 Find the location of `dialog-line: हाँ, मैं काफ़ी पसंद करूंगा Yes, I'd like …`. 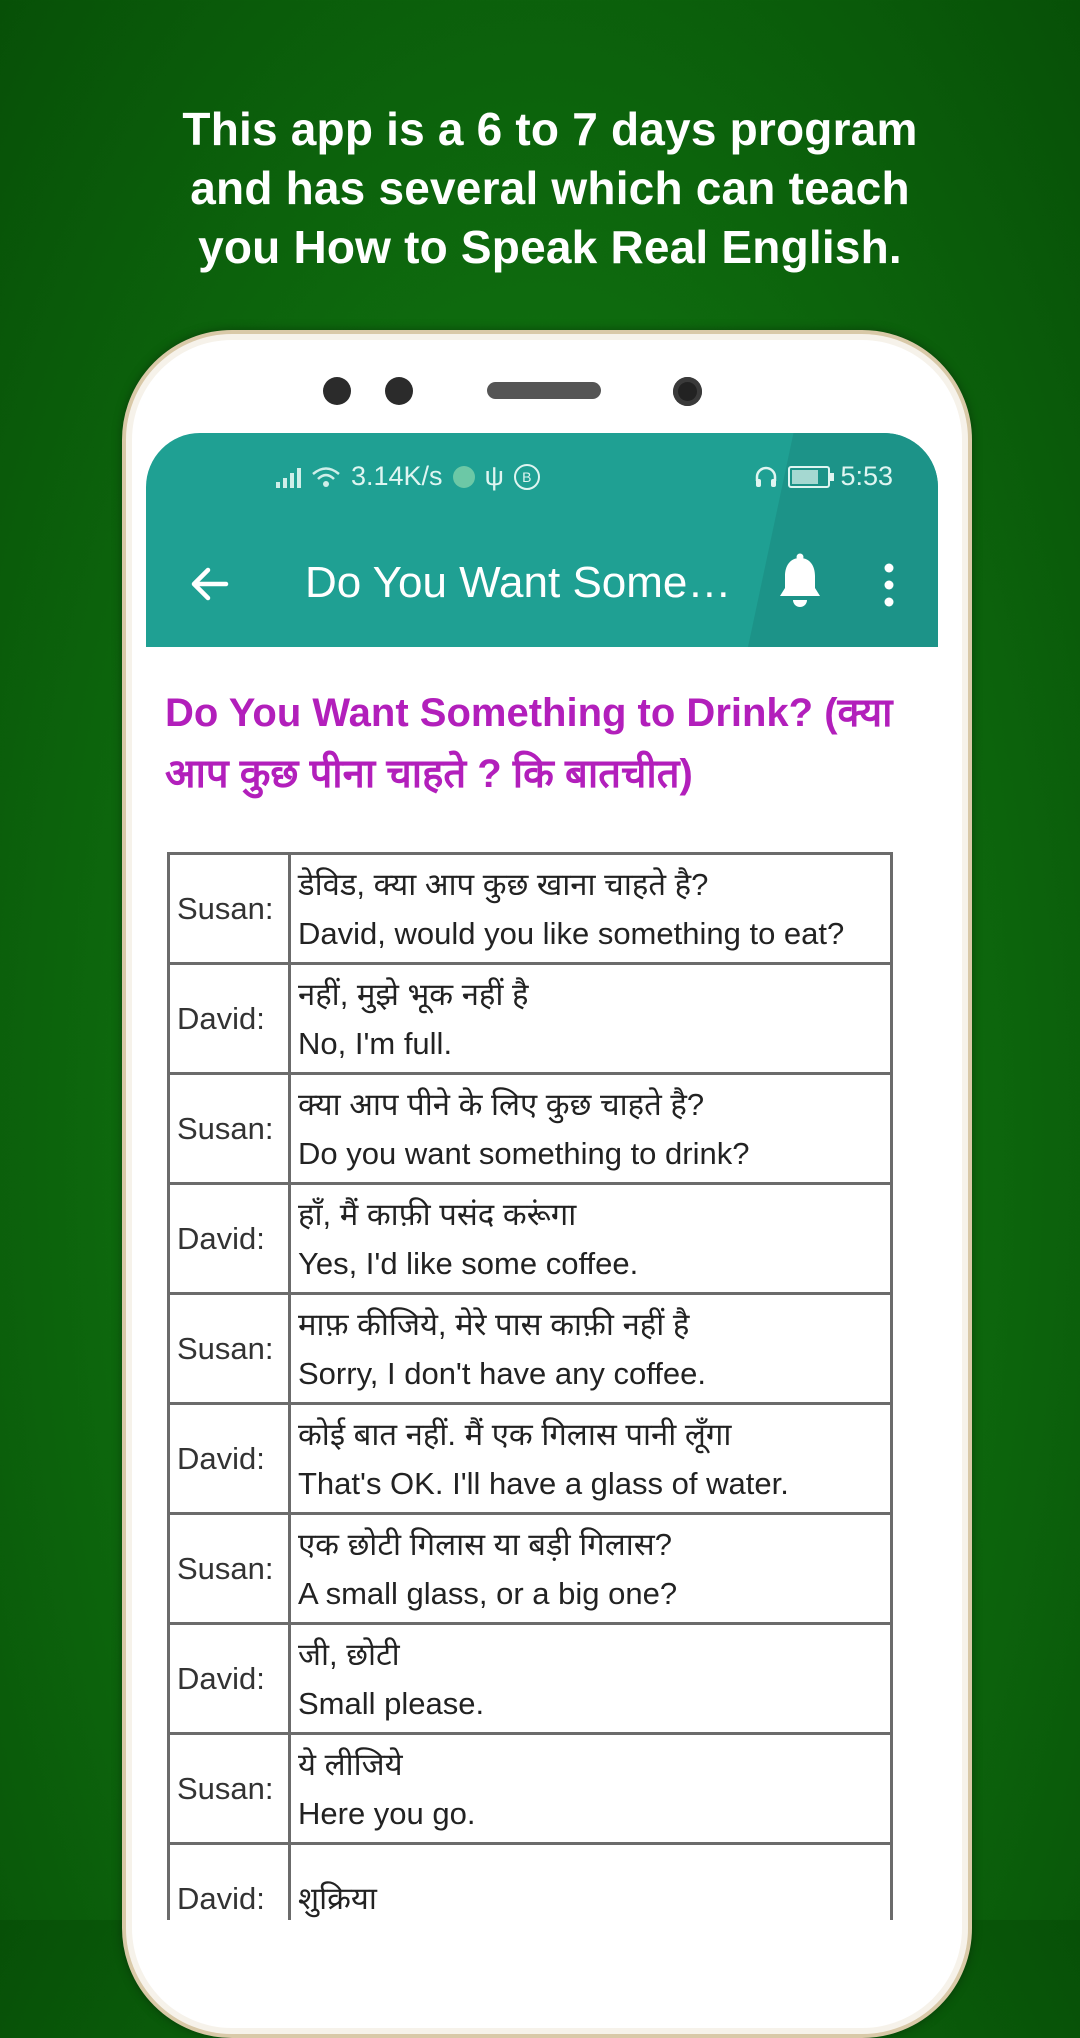

dialog-line: हाँ, मैं काफ़ी पसंद करूंगा Yes, I'd like … is located at coordinates (590, 1238).